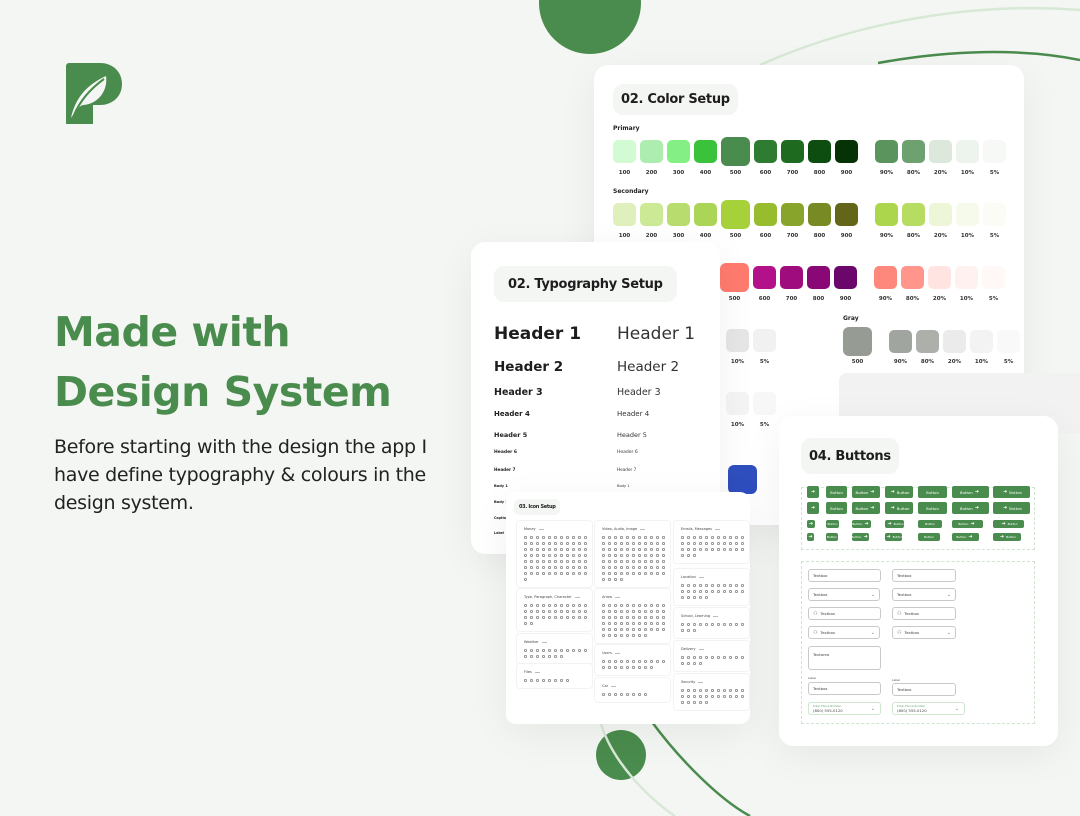  I want to click on primary-button: Button ➜, so click(967, 524).